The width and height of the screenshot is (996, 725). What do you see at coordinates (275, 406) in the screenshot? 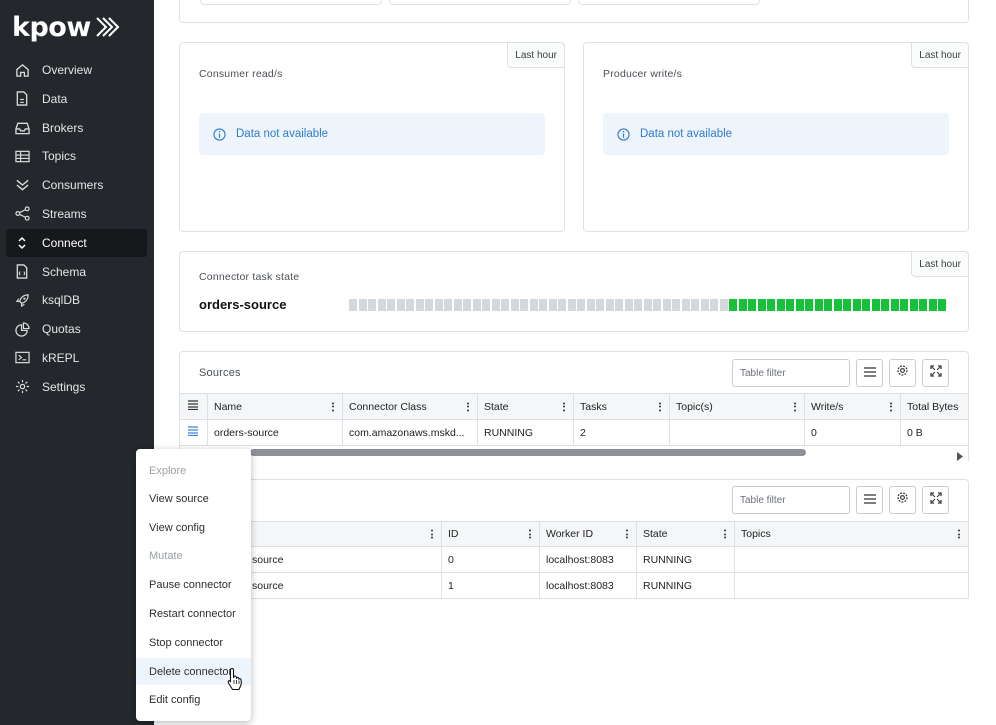
I see `column-header-name: Name` at bounding box center [275, 406].